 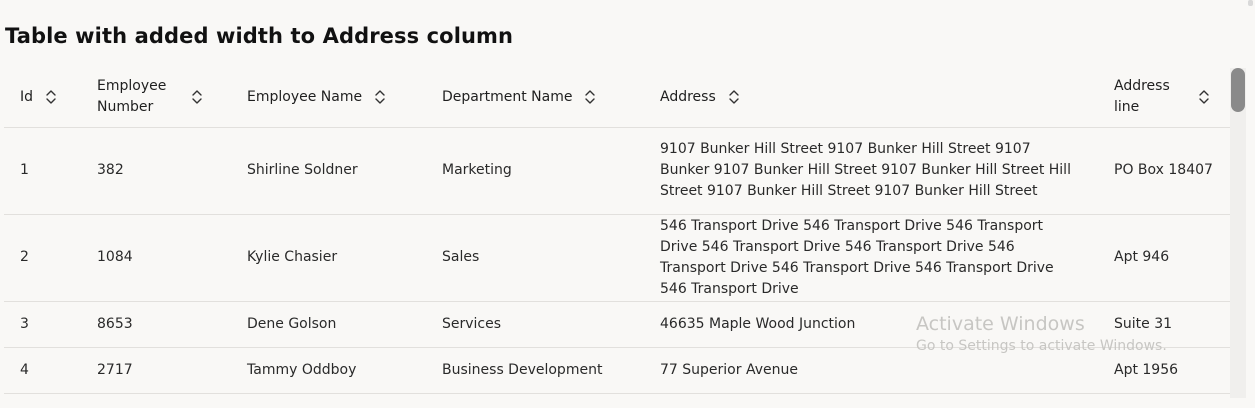 What do you see at coordinates (871, 324) in the screenshot?
I see `cell-address: 46635 Maple Wood Junction` at bounding box center [871, 324].